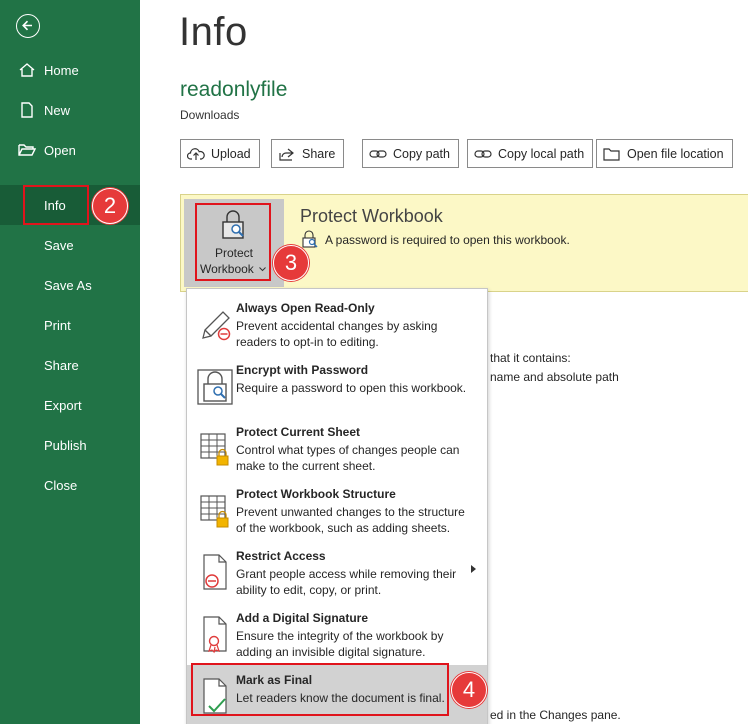 This screenshot has width=748, height=724. I want to click on share-button-label: Share, so click(319, 153).